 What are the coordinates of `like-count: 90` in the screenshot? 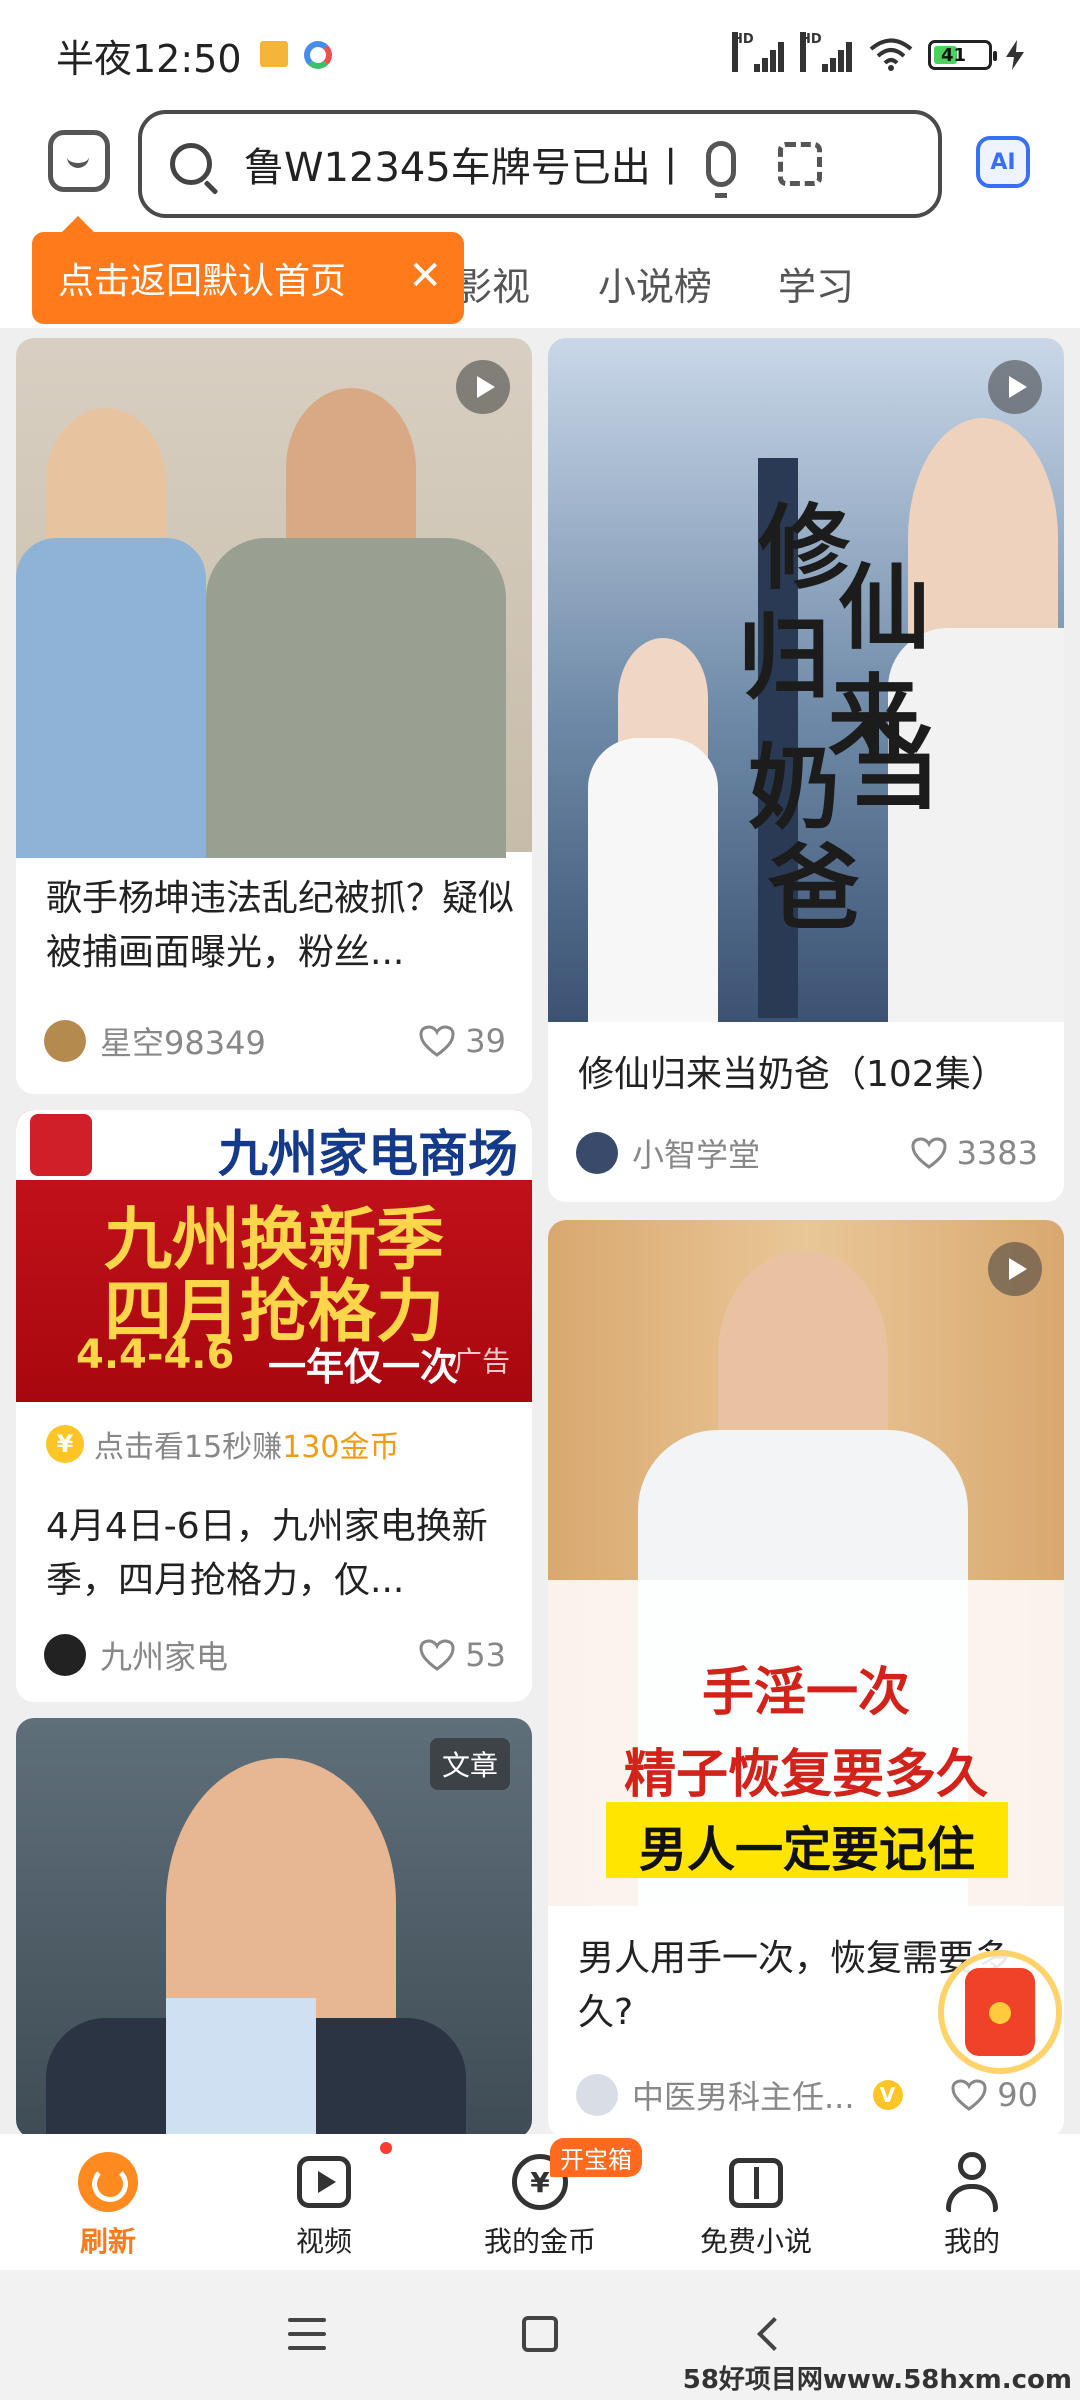 It's located at (1017, 2095).